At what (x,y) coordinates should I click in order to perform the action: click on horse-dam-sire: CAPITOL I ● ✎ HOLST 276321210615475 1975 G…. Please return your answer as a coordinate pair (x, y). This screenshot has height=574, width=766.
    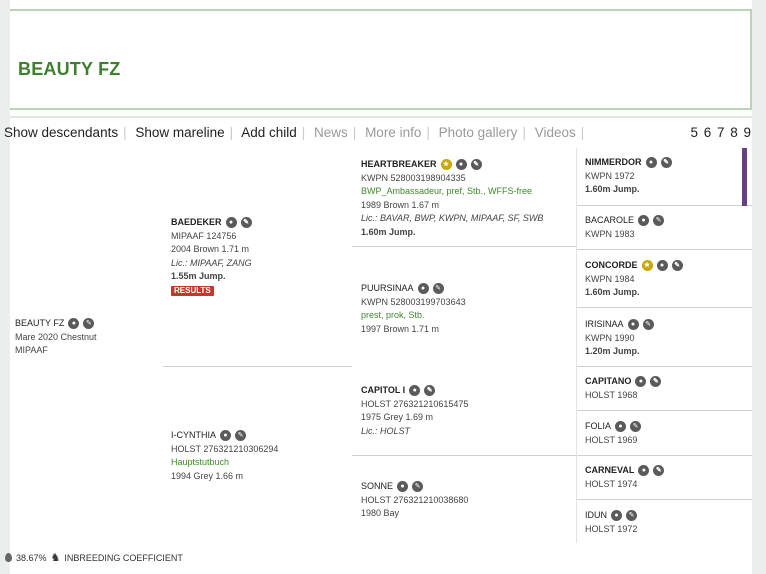
    Looking at the image, I should click on (414, 411).